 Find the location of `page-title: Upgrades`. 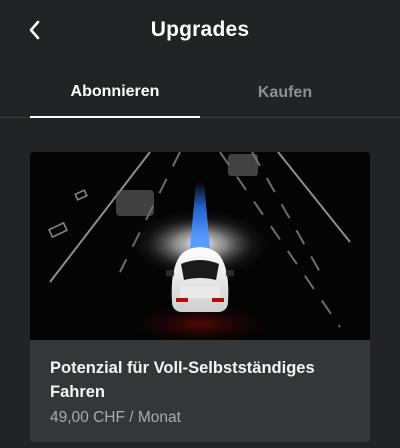

page-title: Upgrades is located at coordinates (200, 29).